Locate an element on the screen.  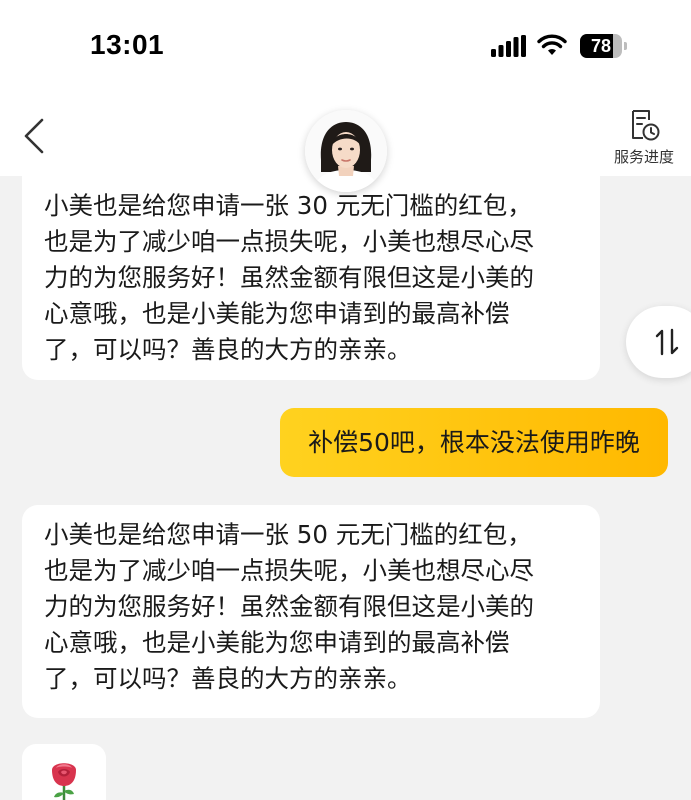
service-progress-label: 服务进度 is located at coordinates (643, 157).